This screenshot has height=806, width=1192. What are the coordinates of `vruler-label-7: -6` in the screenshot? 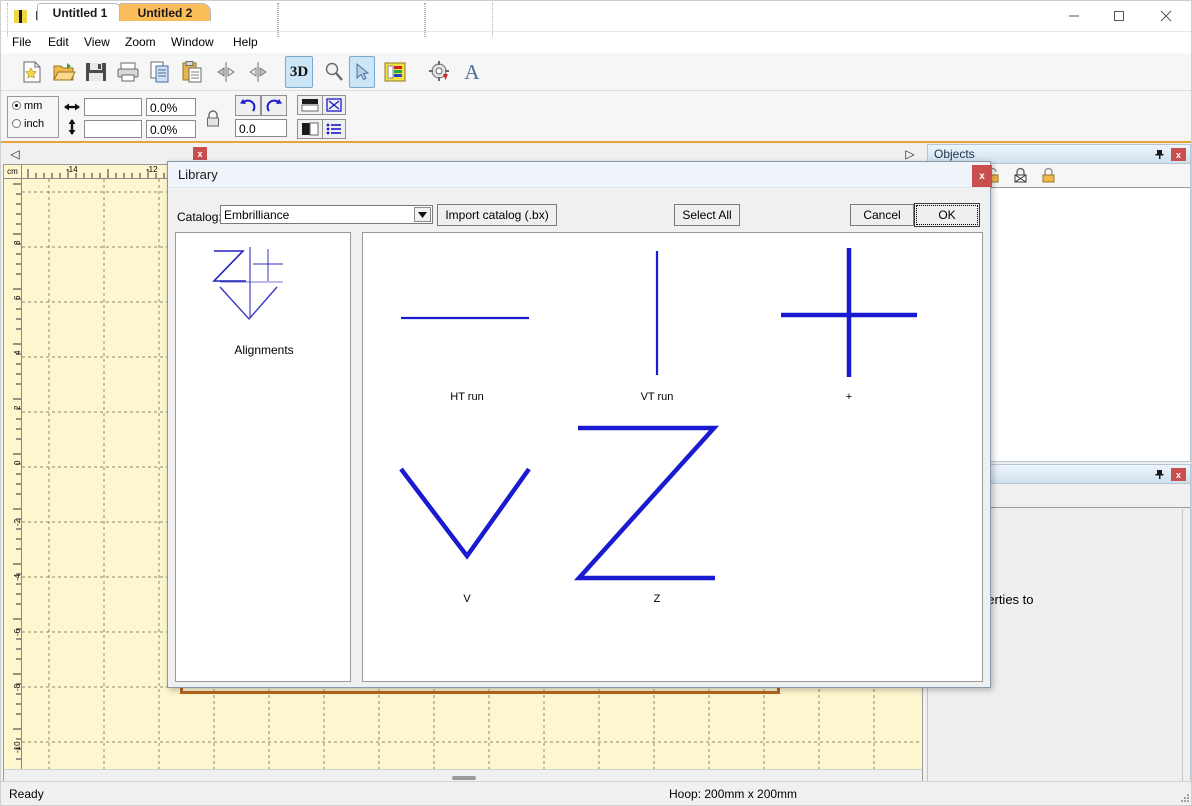 It's located at (17, 632).